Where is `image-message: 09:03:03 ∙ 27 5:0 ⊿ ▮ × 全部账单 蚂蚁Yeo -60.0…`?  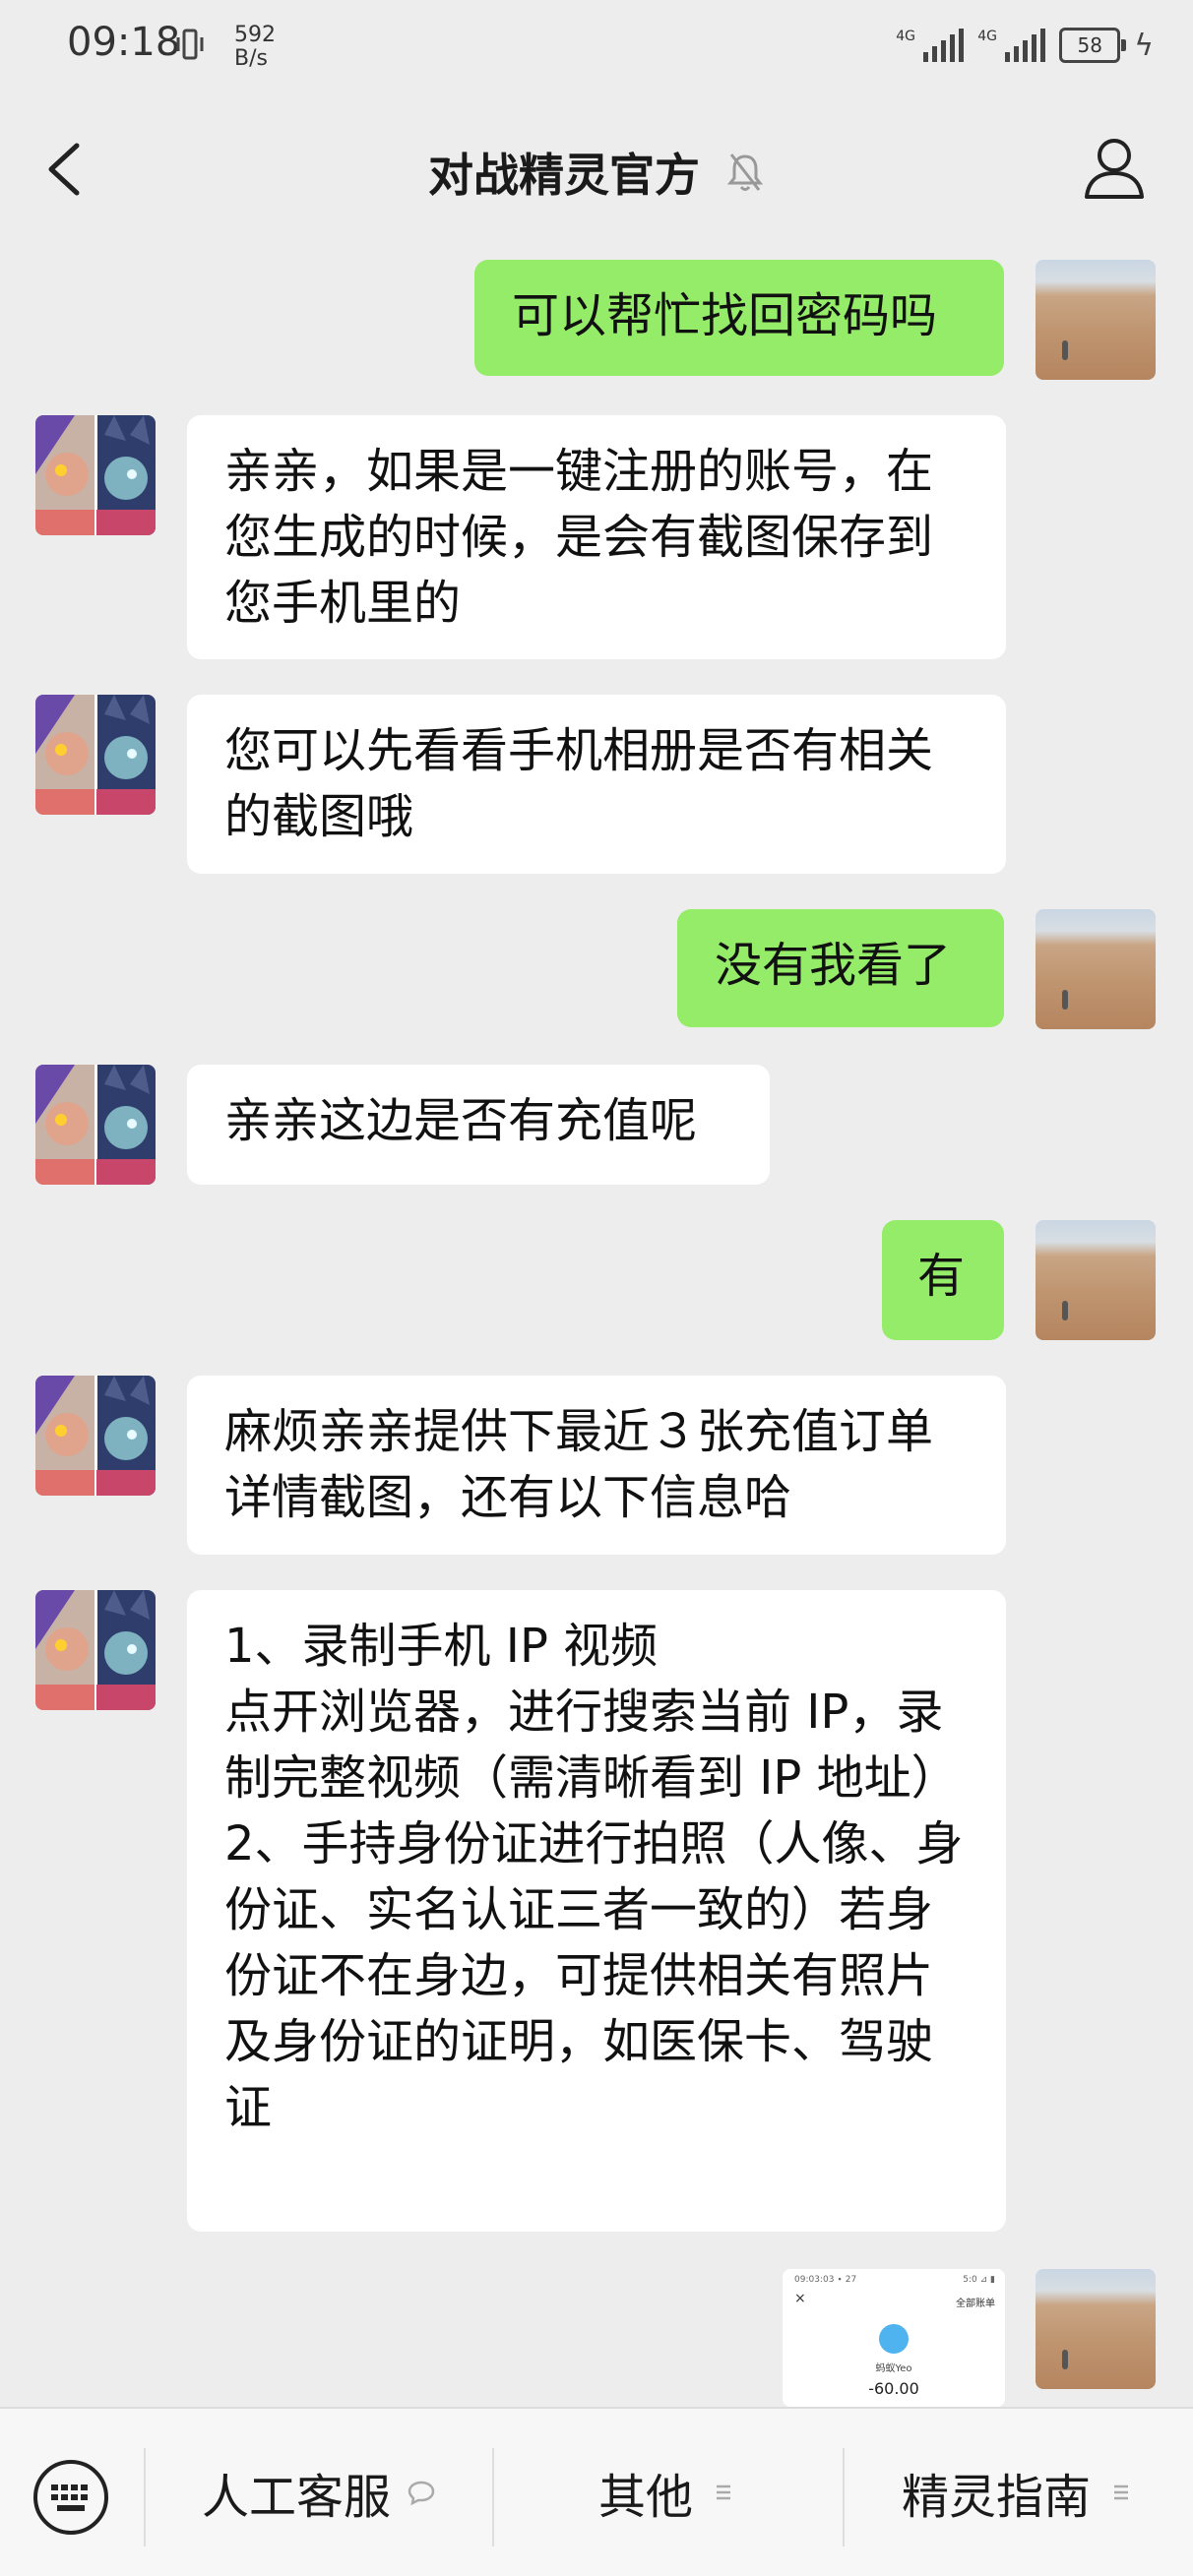
image-message: 09:03:03 ∙ 27 5:0 ⊿ ▮ × 全部账单 蚂蚁Yeo -60.0… is located at coordinates (894, 2338).